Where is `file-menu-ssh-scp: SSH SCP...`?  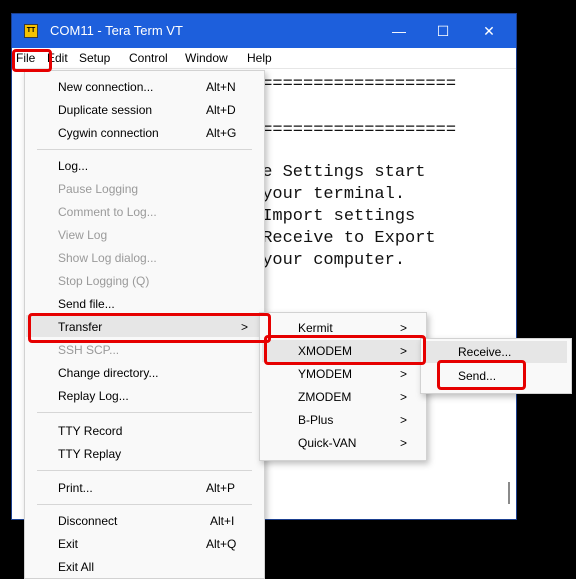 file-menu-ssh-scp: SSH SCP... is located at coordinates (89, 350).